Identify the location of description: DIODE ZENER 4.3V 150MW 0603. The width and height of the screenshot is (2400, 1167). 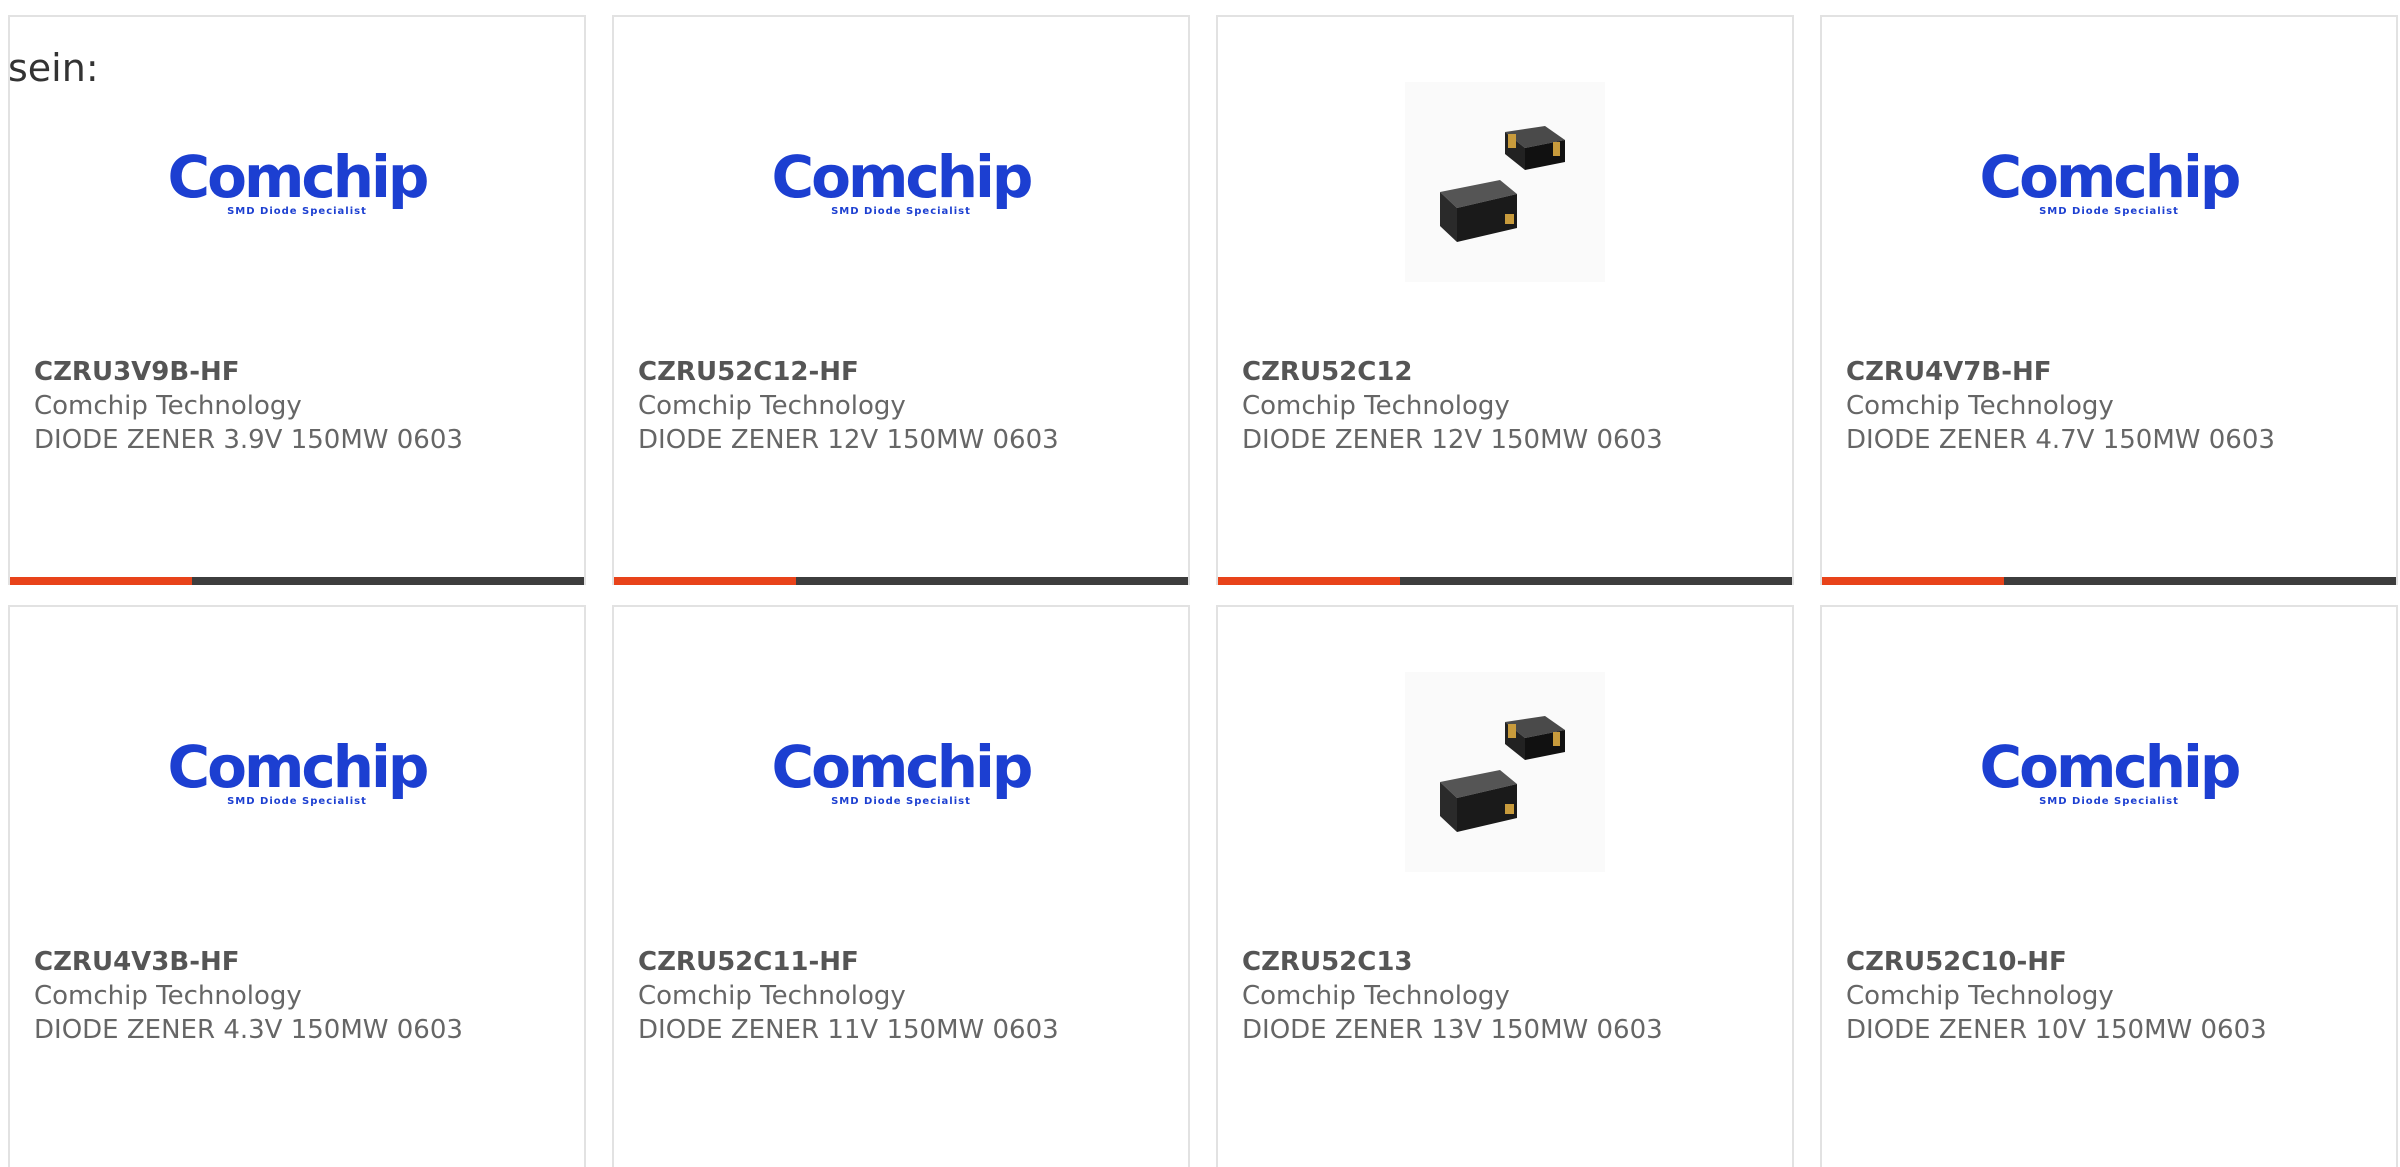
(248, 1030).